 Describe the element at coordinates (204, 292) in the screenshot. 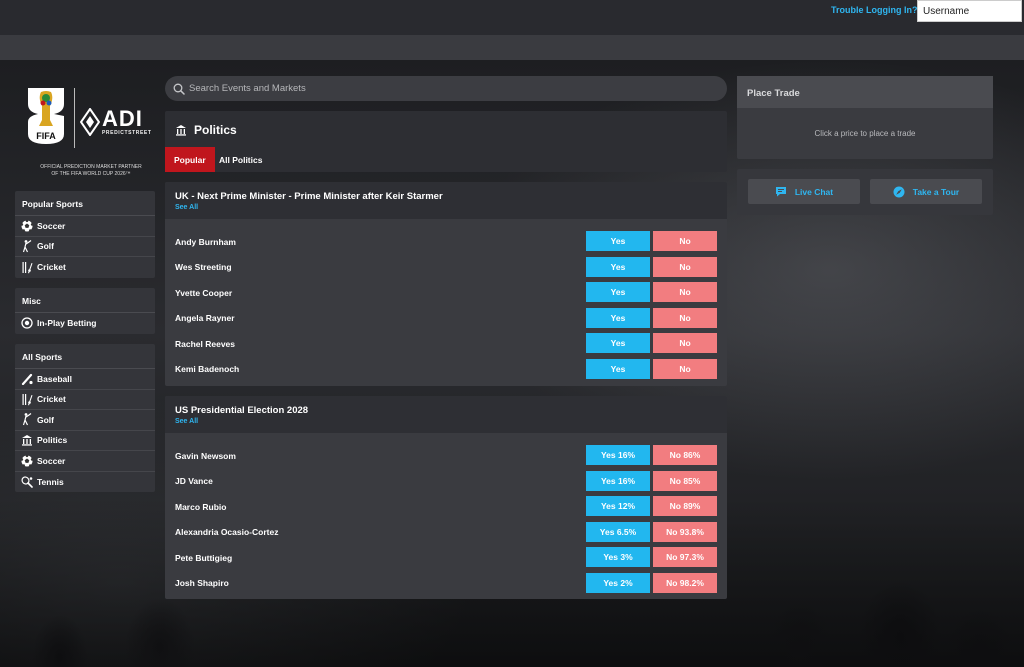

I see `candidate-name: Yvette Cooper` at that location.